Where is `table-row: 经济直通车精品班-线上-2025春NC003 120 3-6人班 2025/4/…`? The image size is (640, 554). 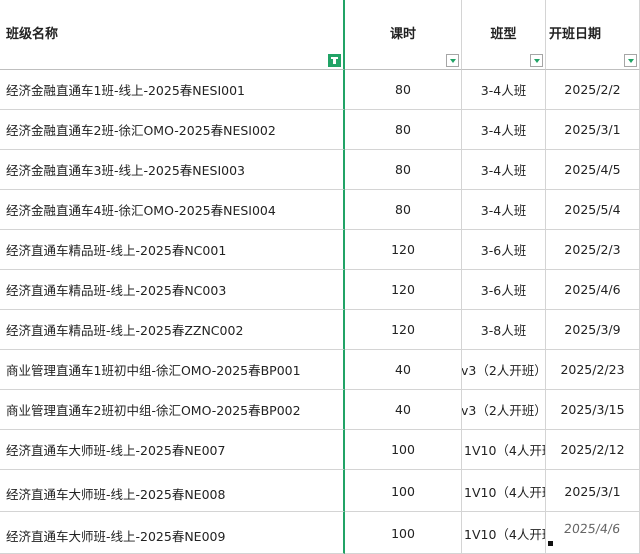
table-row: 经济直通车精品班-线上-2025春NC003 120 3-6人班 2025/4/… is located at coordinates (320, 290).